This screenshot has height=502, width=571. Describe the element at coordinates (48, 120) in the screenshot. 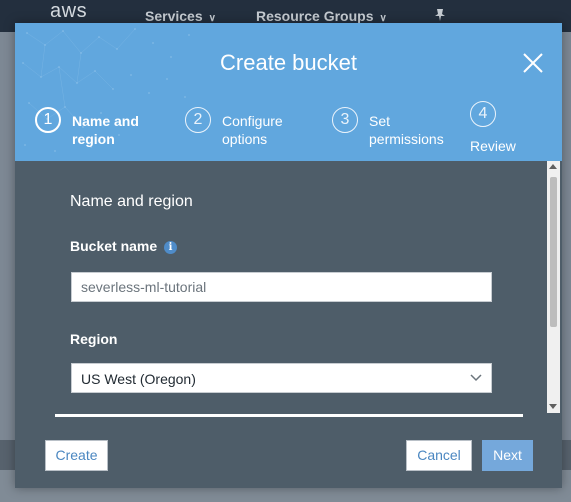

I see `step-number: 1` at that location.